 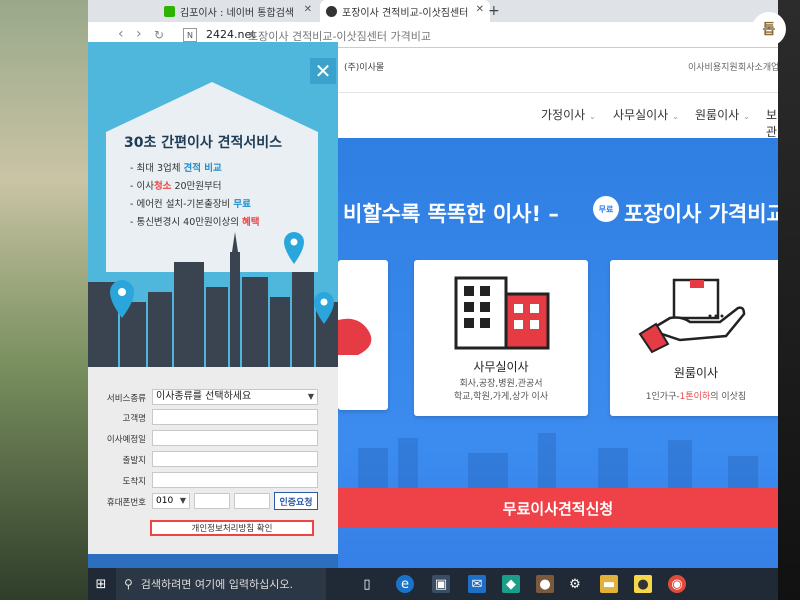 What do you see at coordinates (769, 29) in the screenshot?
I see `watermark-logo: 톱` at bounding box center [769, 29].